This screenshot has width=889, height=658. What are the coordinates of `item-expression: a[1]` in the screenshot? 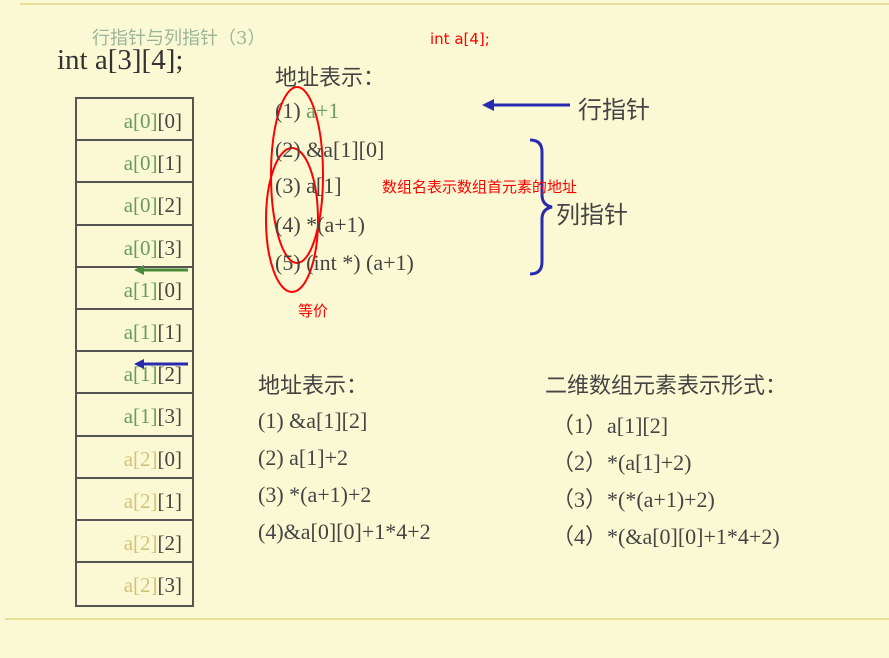 It's located at (324, 185).